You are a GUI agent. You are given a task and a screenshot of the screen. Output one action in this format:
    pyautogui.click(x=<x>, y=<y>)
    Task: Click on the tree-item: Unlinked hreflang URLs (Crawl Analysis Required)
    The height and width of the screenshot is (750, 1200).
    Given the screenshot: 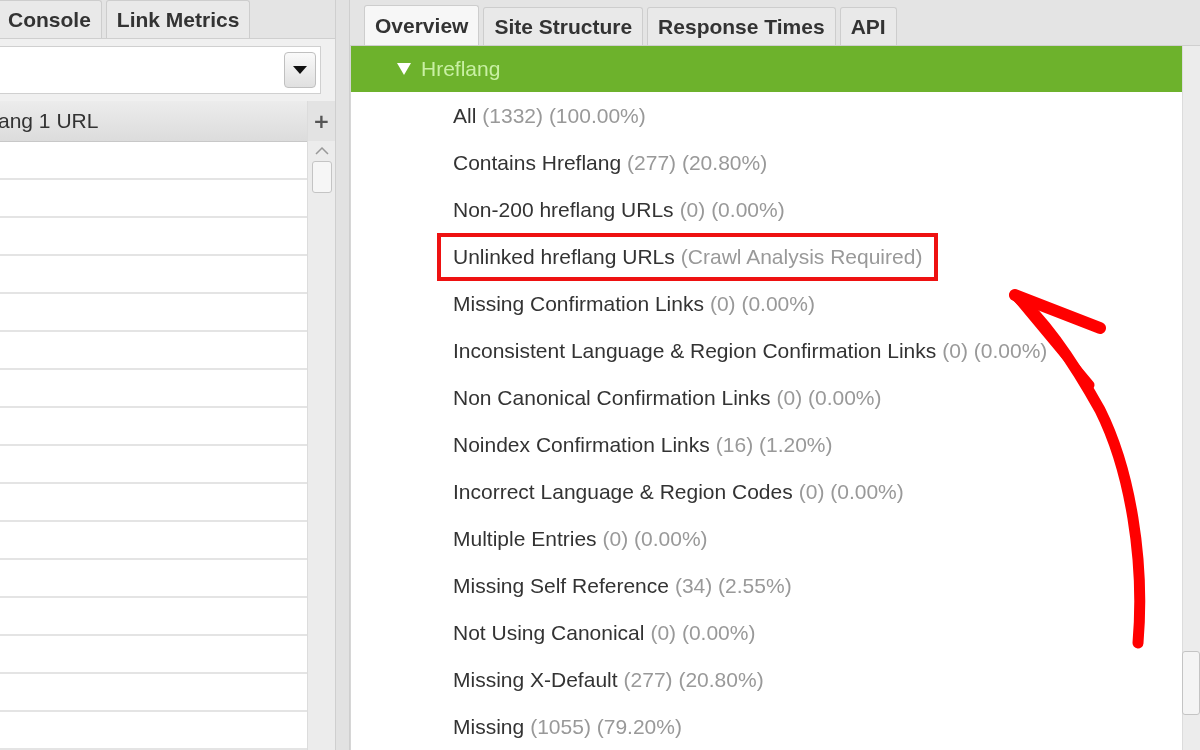 What is the action you would take?
    pyautogui.click(x=688, y=256)
    